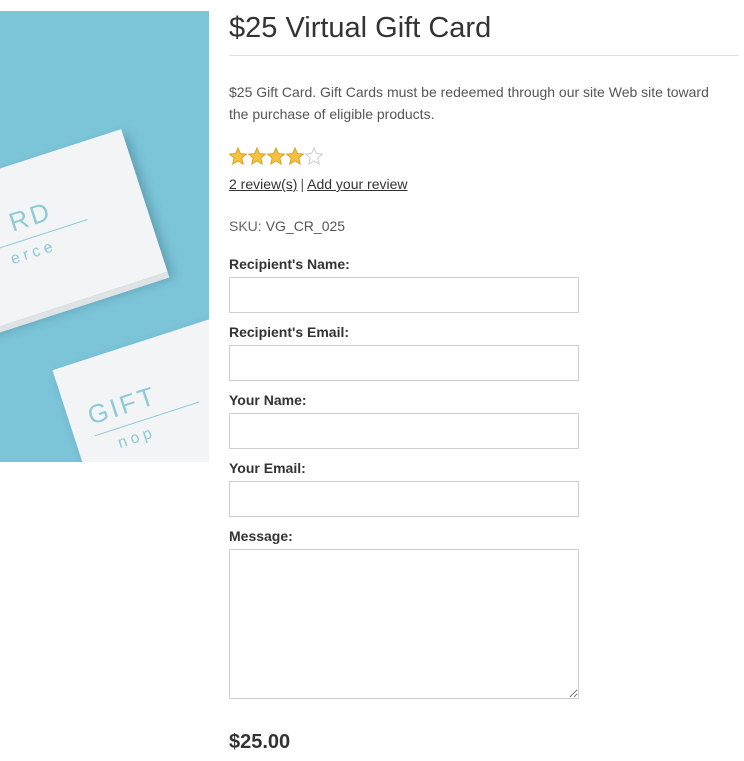  What do you see at coordinates (404, 295) in the screenshot?
I see `recipient-name-input` at bounding box center [404, 295].